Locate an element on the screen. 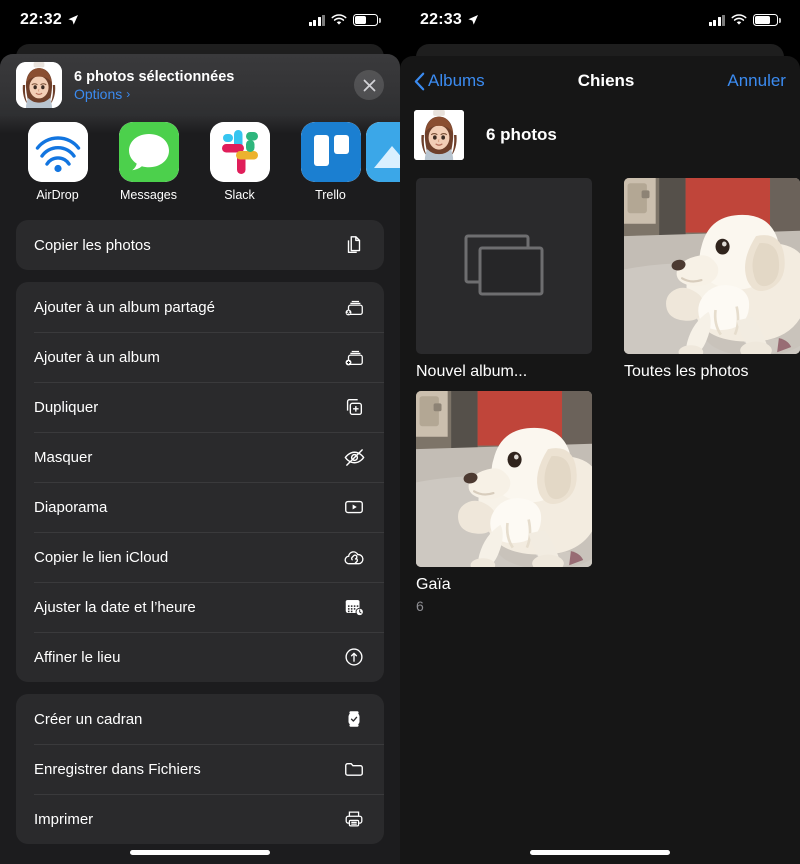  new-album-placeholder is located at coordinates (504, 266).